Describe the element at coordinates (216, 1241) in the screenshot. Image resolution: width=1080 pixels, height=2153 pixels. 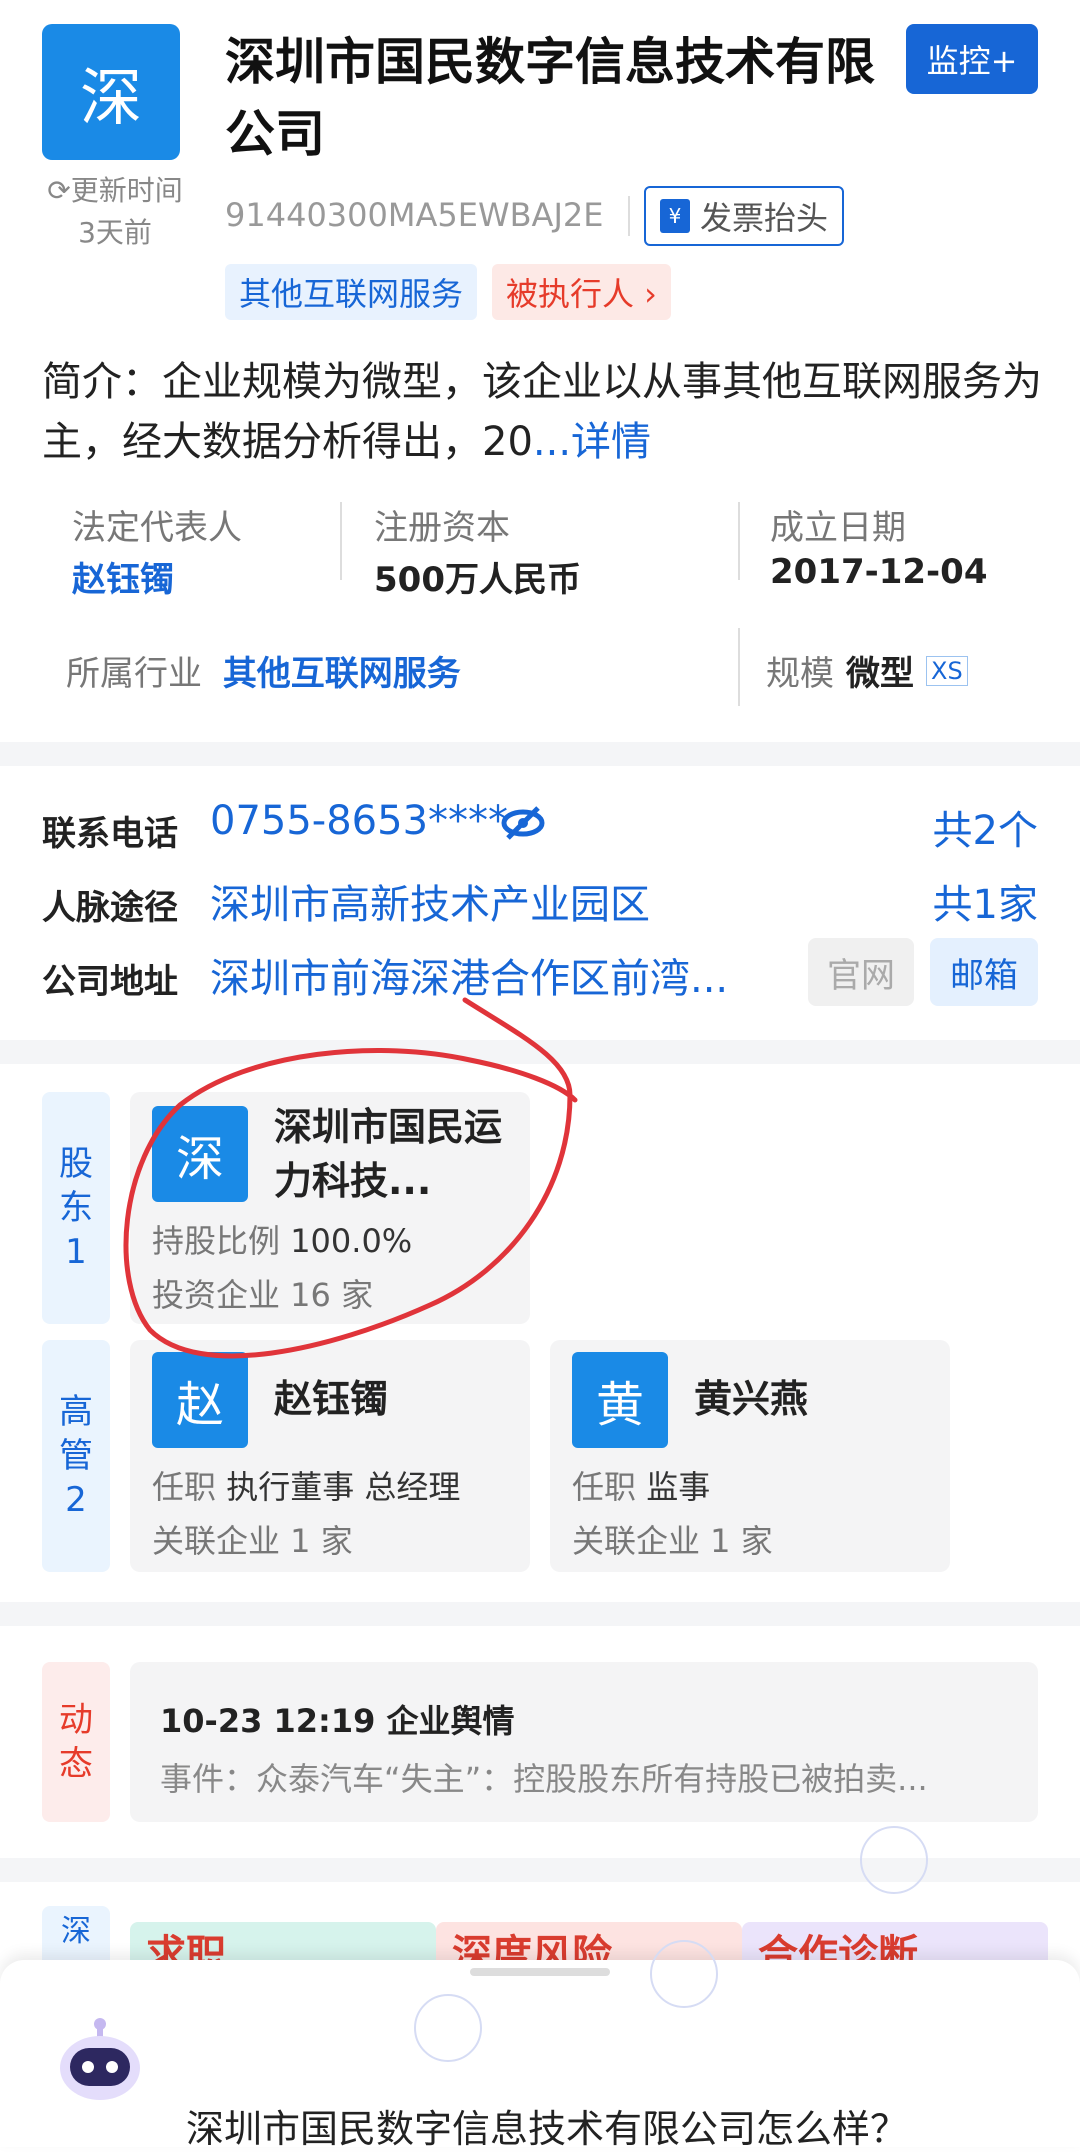
I see `share-ratio-label: 持股比例` at that location.